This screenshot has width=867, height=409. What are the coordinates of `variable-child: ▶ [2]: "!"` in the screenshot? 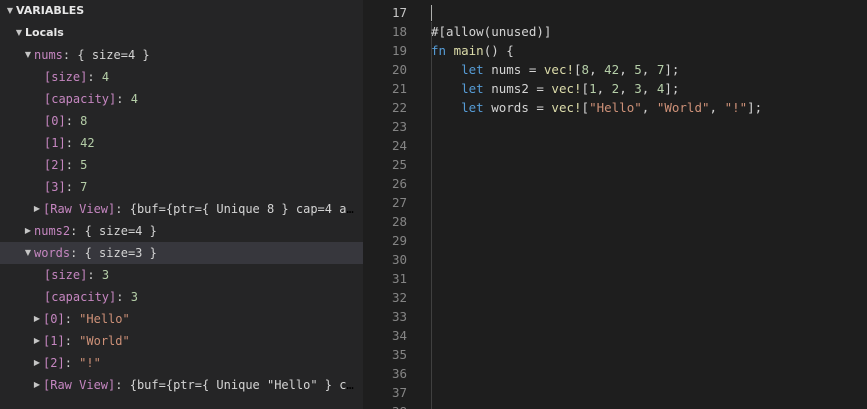 It's located at (181, 363).